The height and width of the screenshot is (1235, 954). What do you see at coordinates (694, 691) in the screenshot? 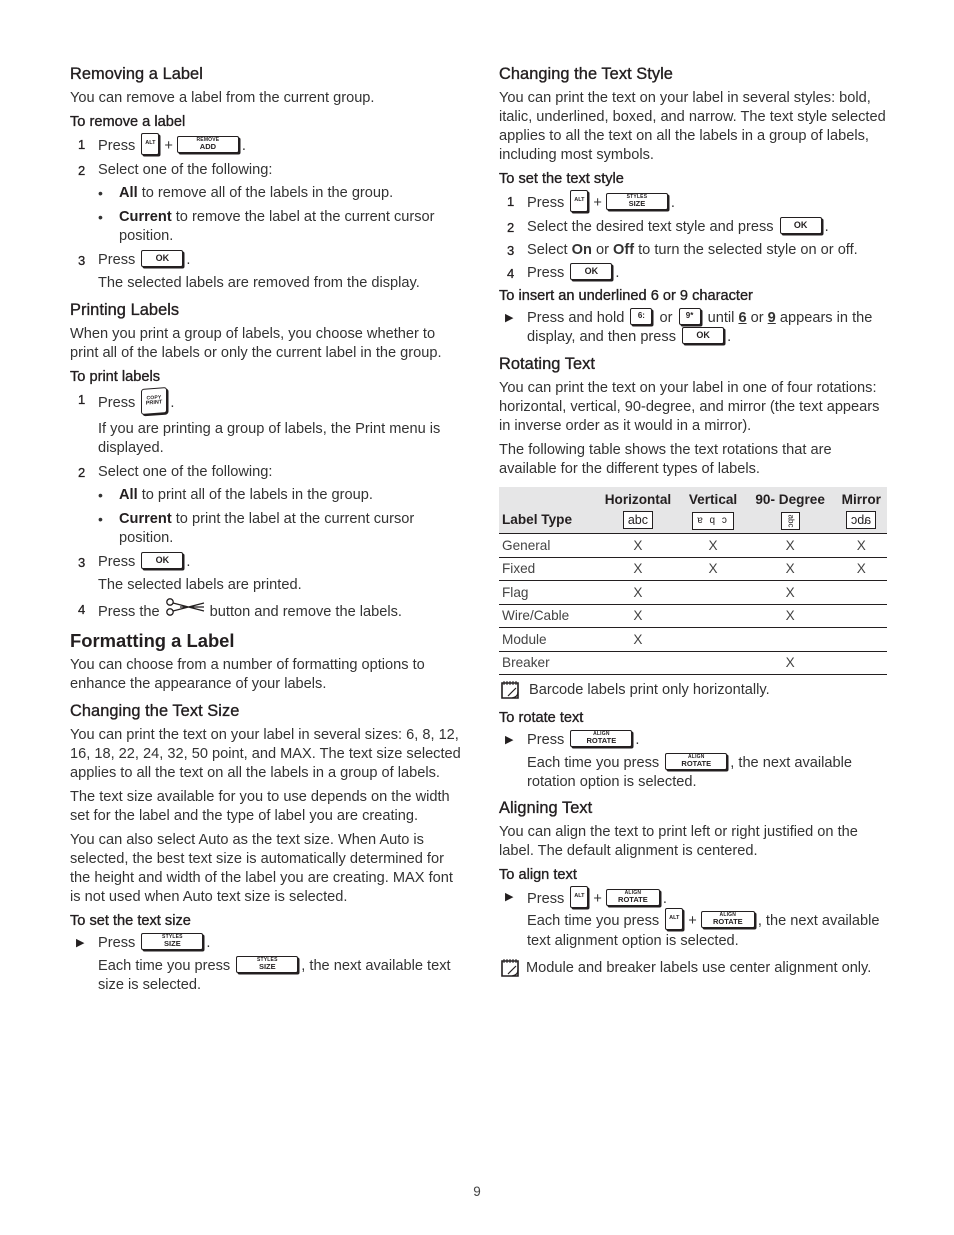
I see `note: Barcode labels print only horizontally.` at bounding box center [694, 691].